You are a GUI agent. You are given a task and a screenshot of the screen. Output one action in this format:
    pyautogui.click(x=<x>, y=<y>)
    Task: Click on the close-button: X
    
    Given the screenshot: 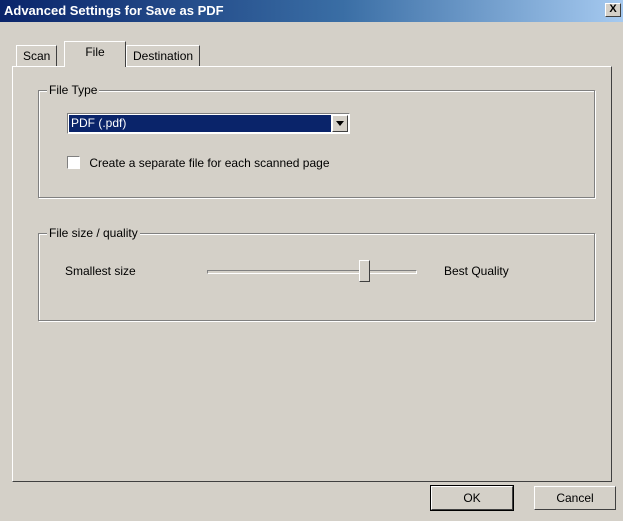 What is the action you would take?
    pyautogui.click(x=613, y=10)
    